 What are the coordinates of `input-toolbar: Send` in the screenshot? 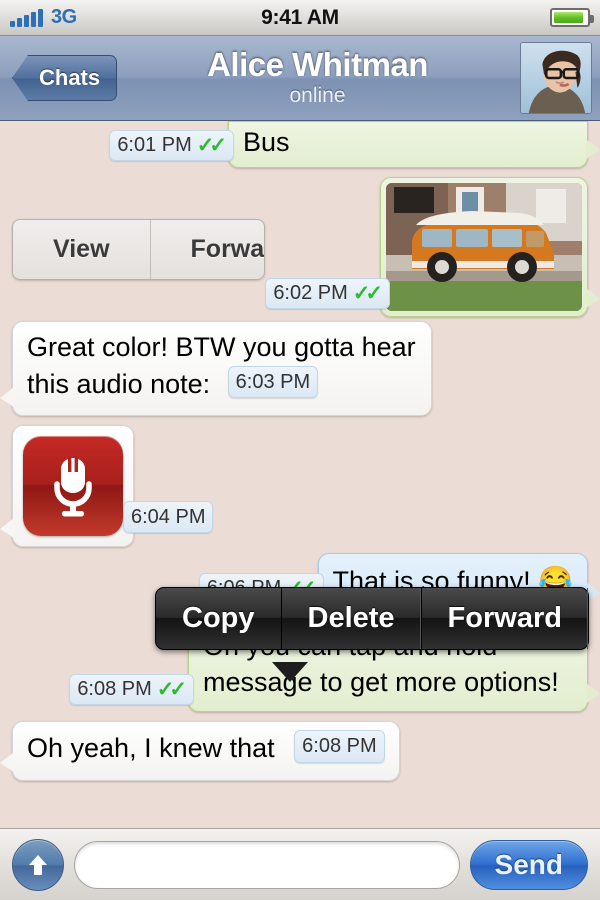 It's located at (300, 864).